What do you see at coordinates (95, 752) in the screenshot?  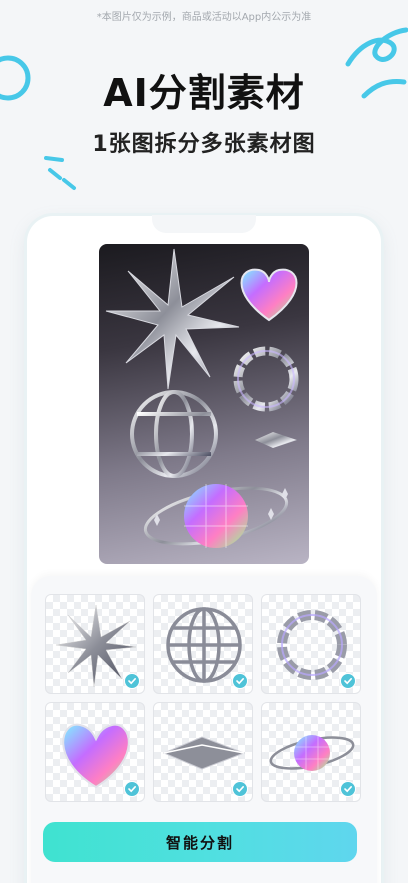 I see `result-tile-heart` at bounding box center [95, 752].